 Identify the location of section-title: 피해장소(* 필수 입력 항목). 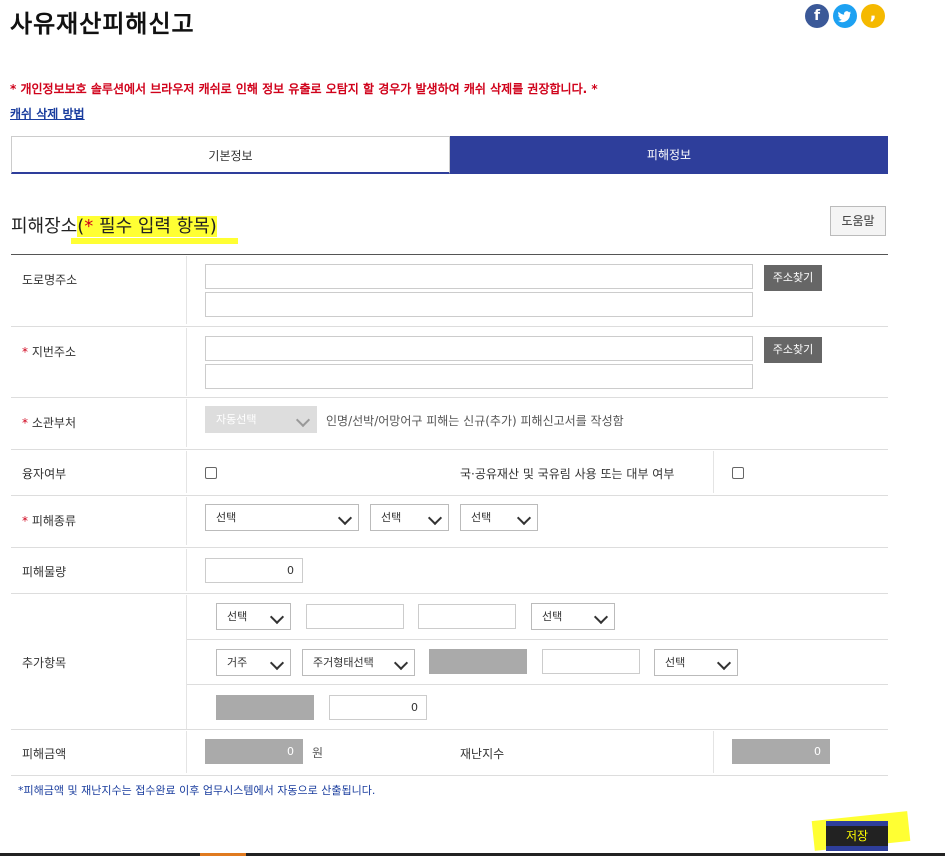
(114, 225).